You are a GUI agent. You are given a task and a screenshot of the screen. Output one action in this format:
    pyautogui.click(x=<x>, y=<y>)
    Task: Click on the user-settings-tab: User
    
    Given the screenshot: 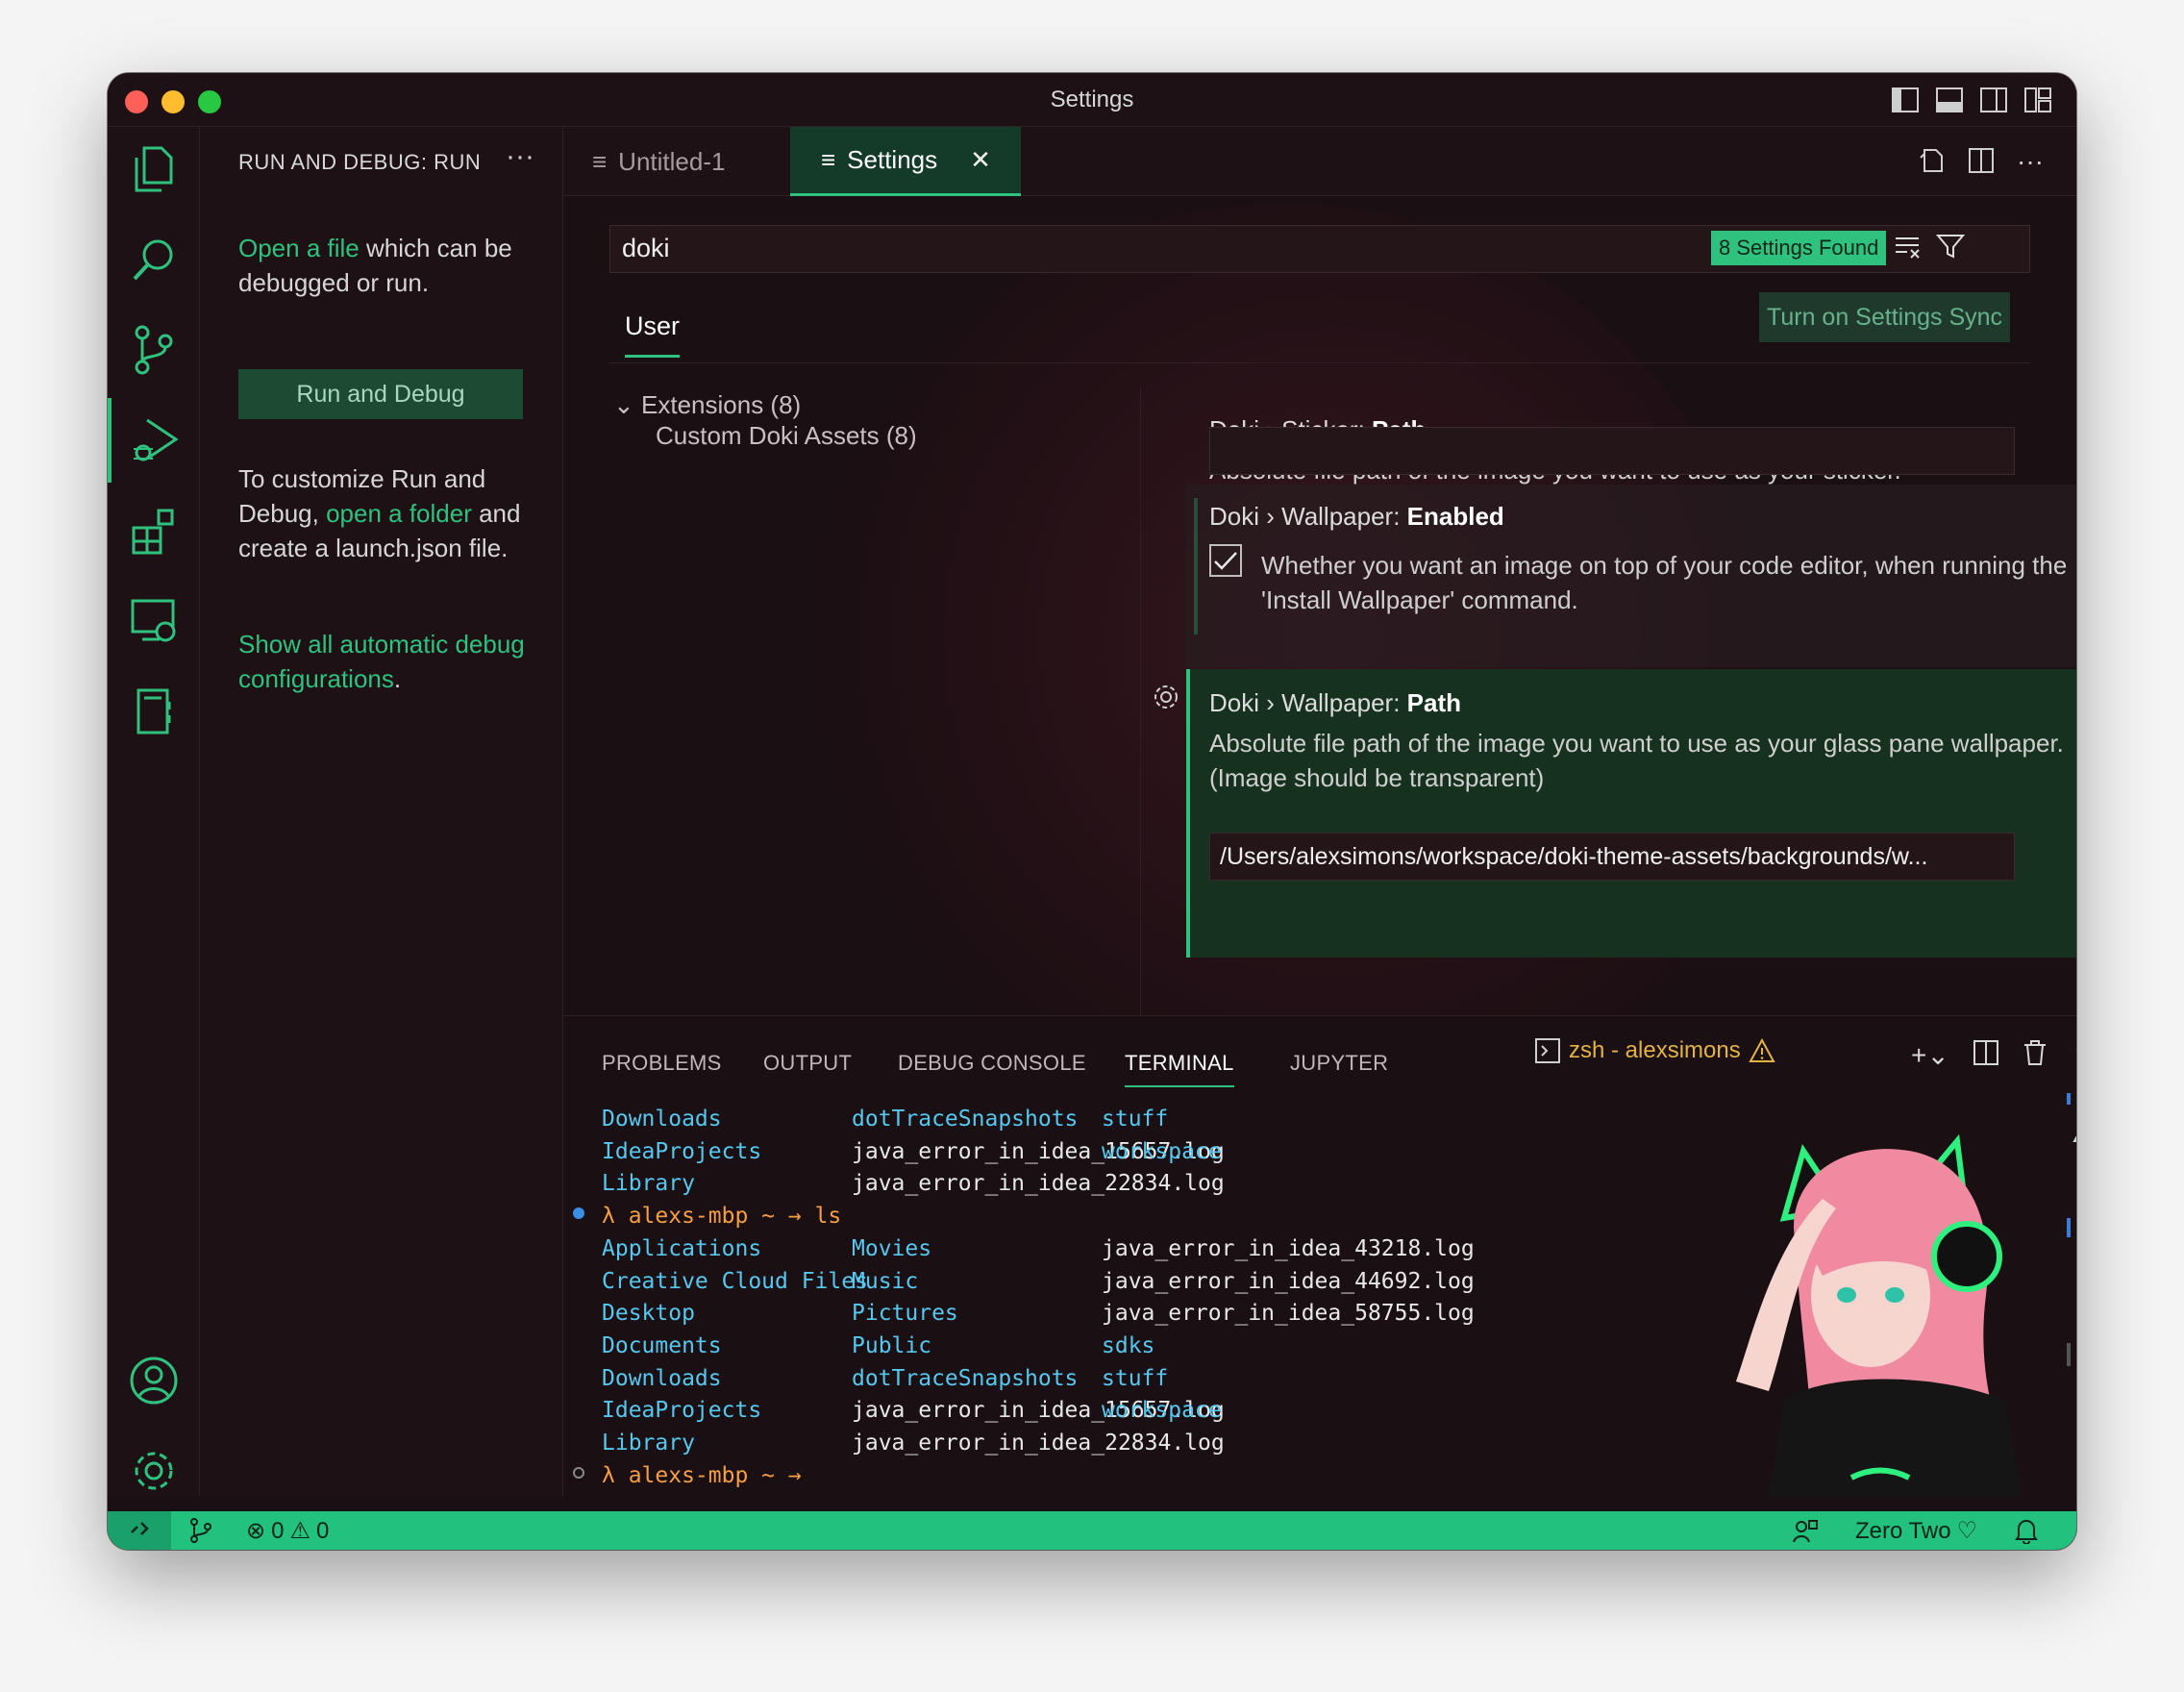 What is the action you would take?
    pyautogui.click(x=653, y=334)
    